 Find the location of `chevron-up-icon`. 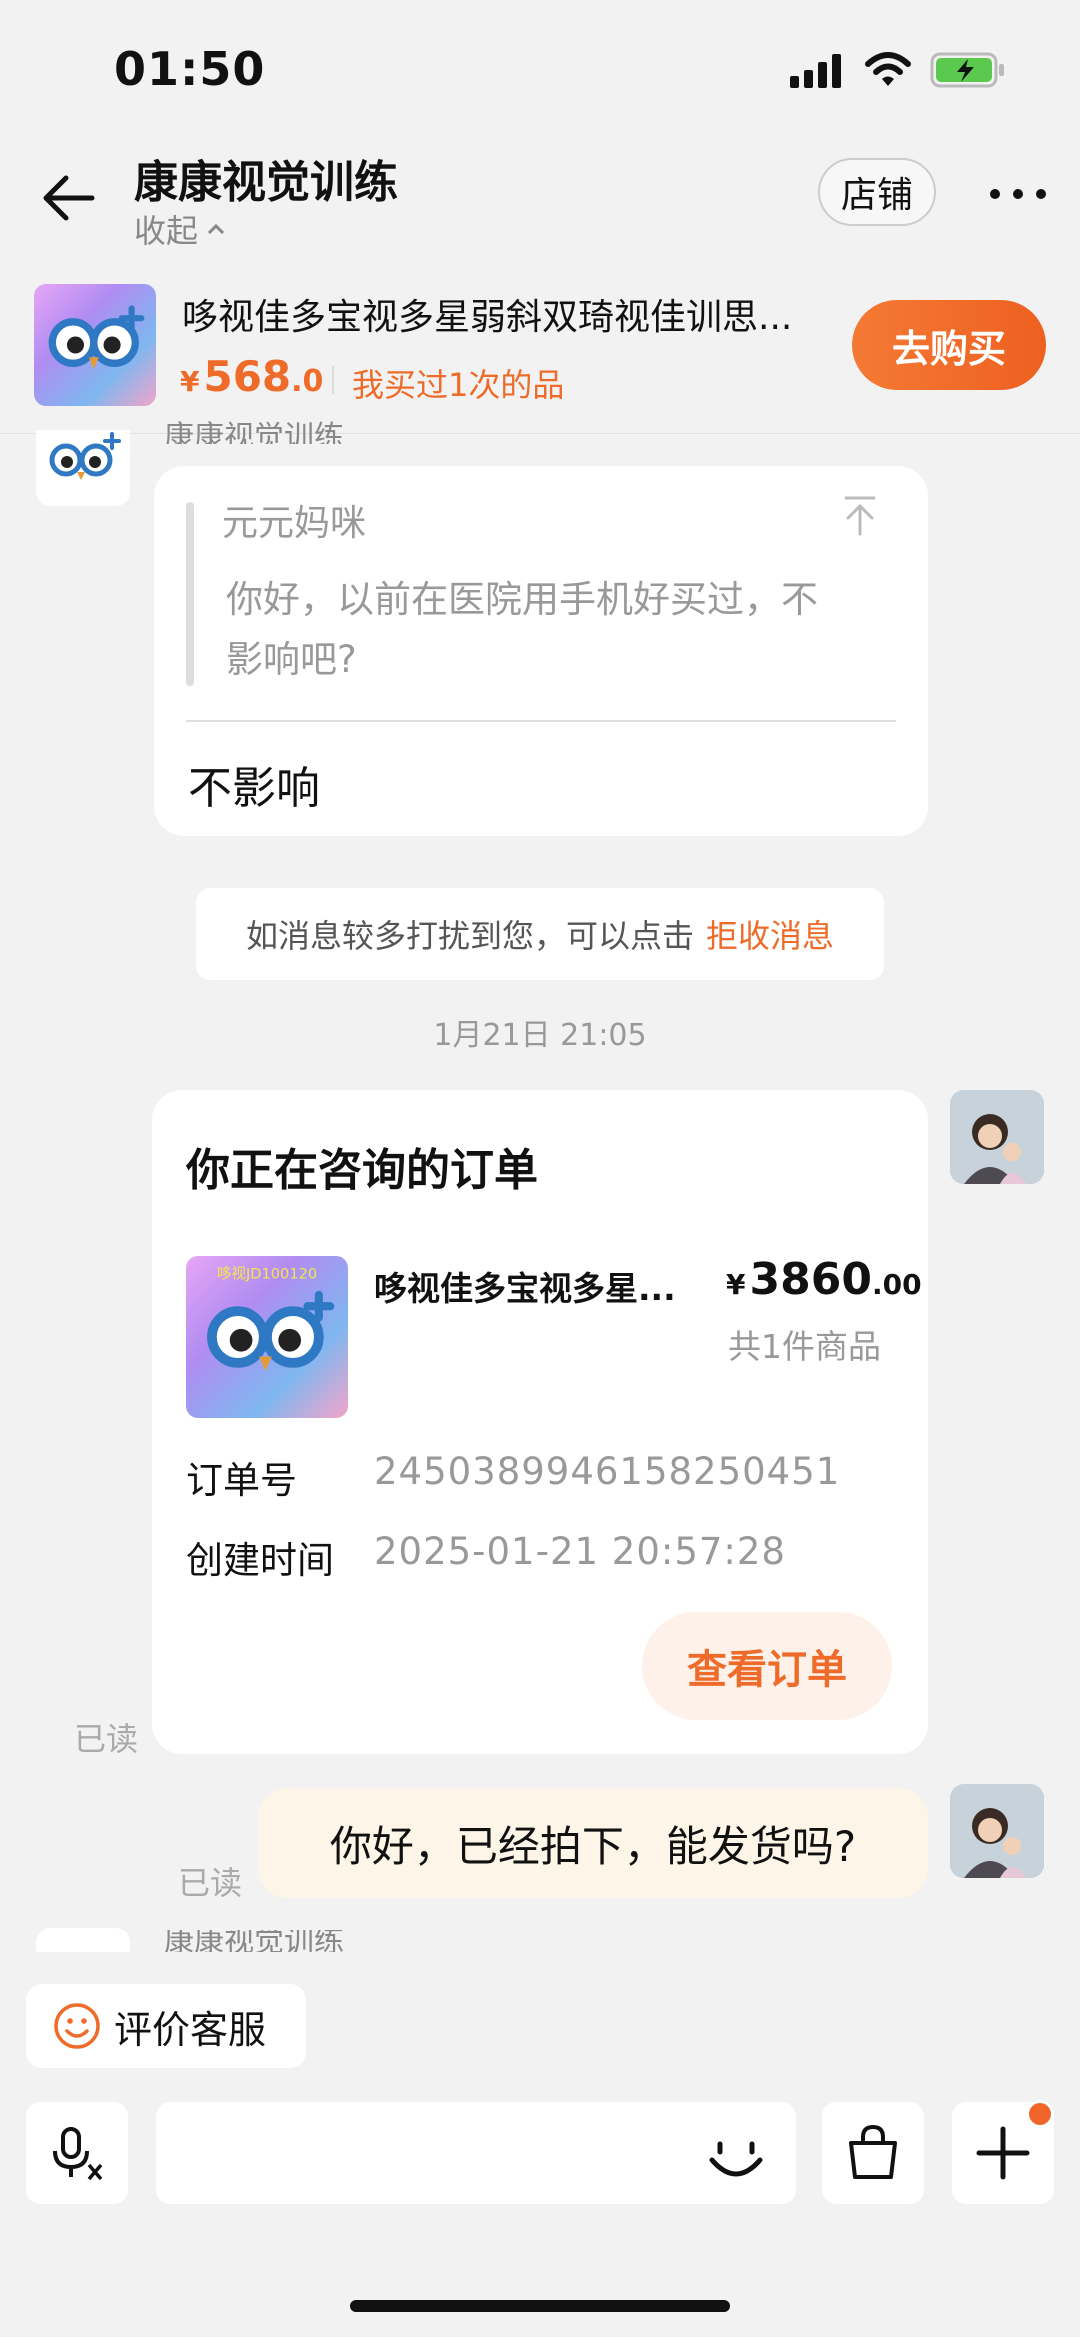

chevron-up-icon is located at coordinates (216, 229).